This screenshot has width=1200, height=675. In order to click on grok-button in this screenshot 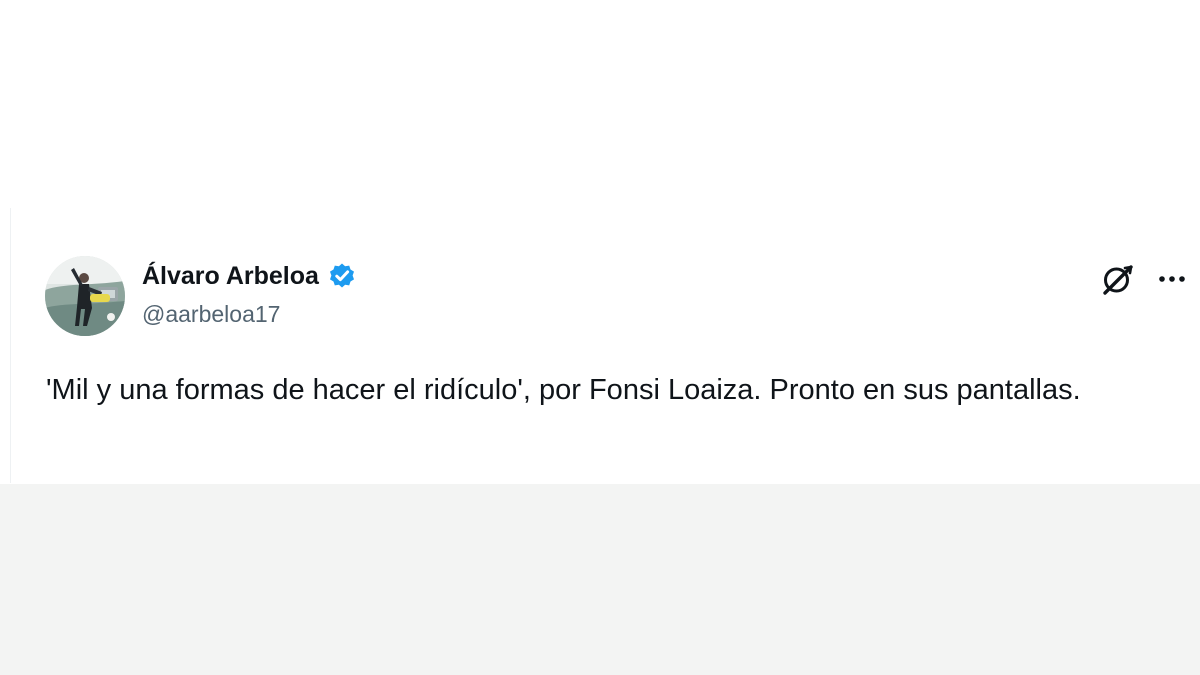, I will do `click(1118, 280)`.